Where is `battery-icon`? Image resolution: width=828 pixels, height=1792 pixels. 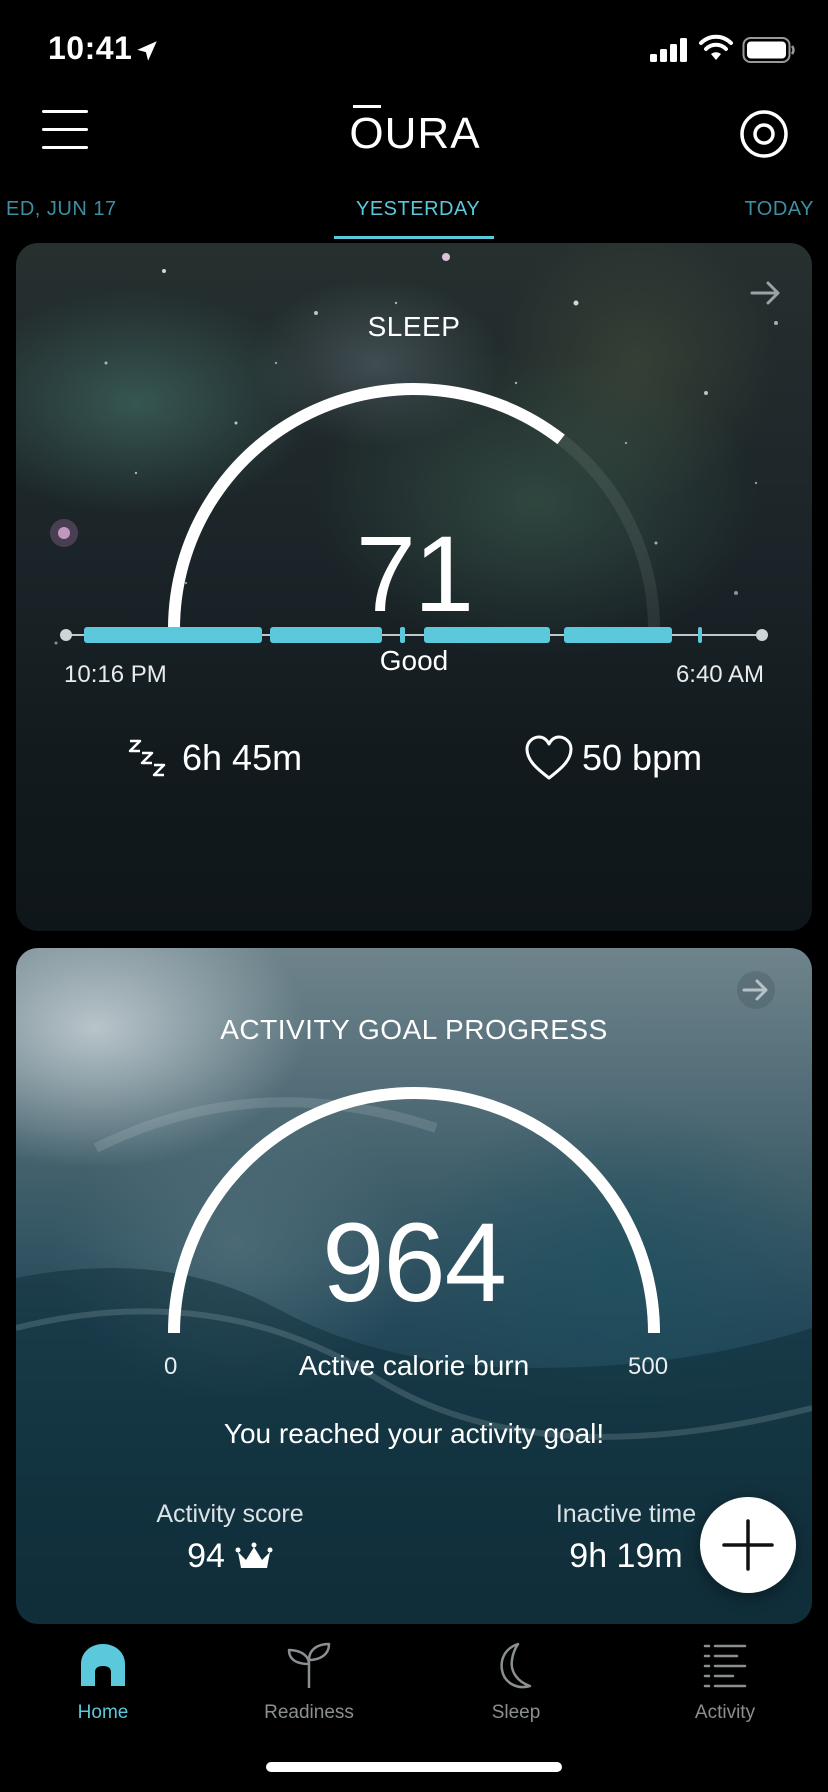 battery-icon is located at coordinates (768, 50).